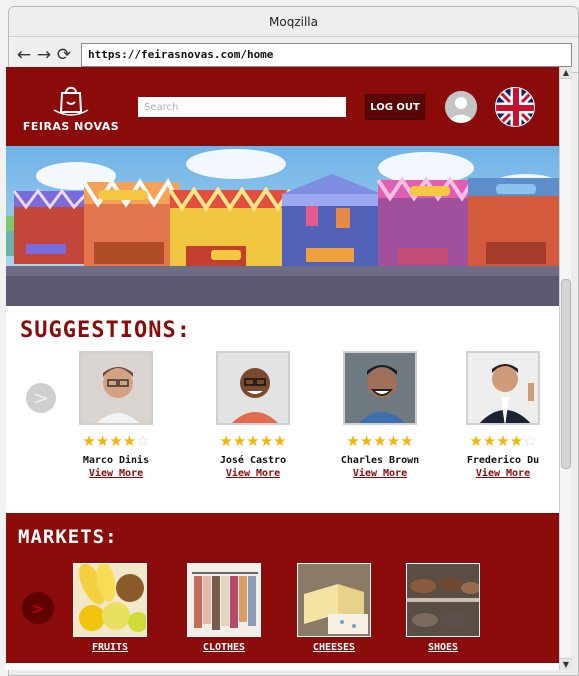 This screenshot has width=579, height=676. I want to click on suggestion-card: ★★★★★ José Castro View More, so click(253, 415).